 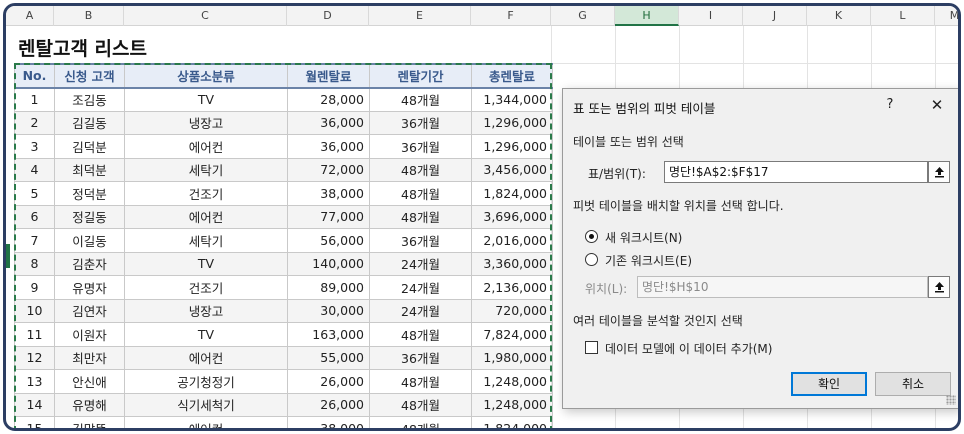 What do you see at coordinates (34, 357) in the screenshot?
I see `cell-no: 12` at bounding box center [34, 357].